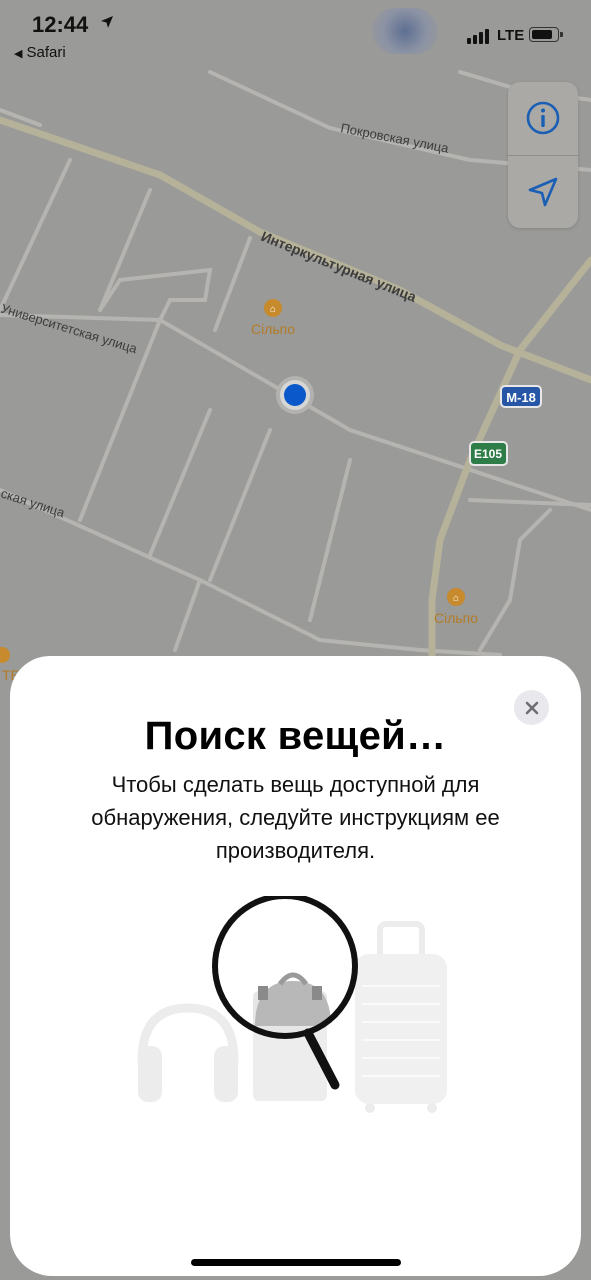 Image resolution: width=591 pixels, height=1280 pixels. What do you see at coordinates (543, 155) in the screenshot?
I see `map-controls` at bounding box center [543, 155].